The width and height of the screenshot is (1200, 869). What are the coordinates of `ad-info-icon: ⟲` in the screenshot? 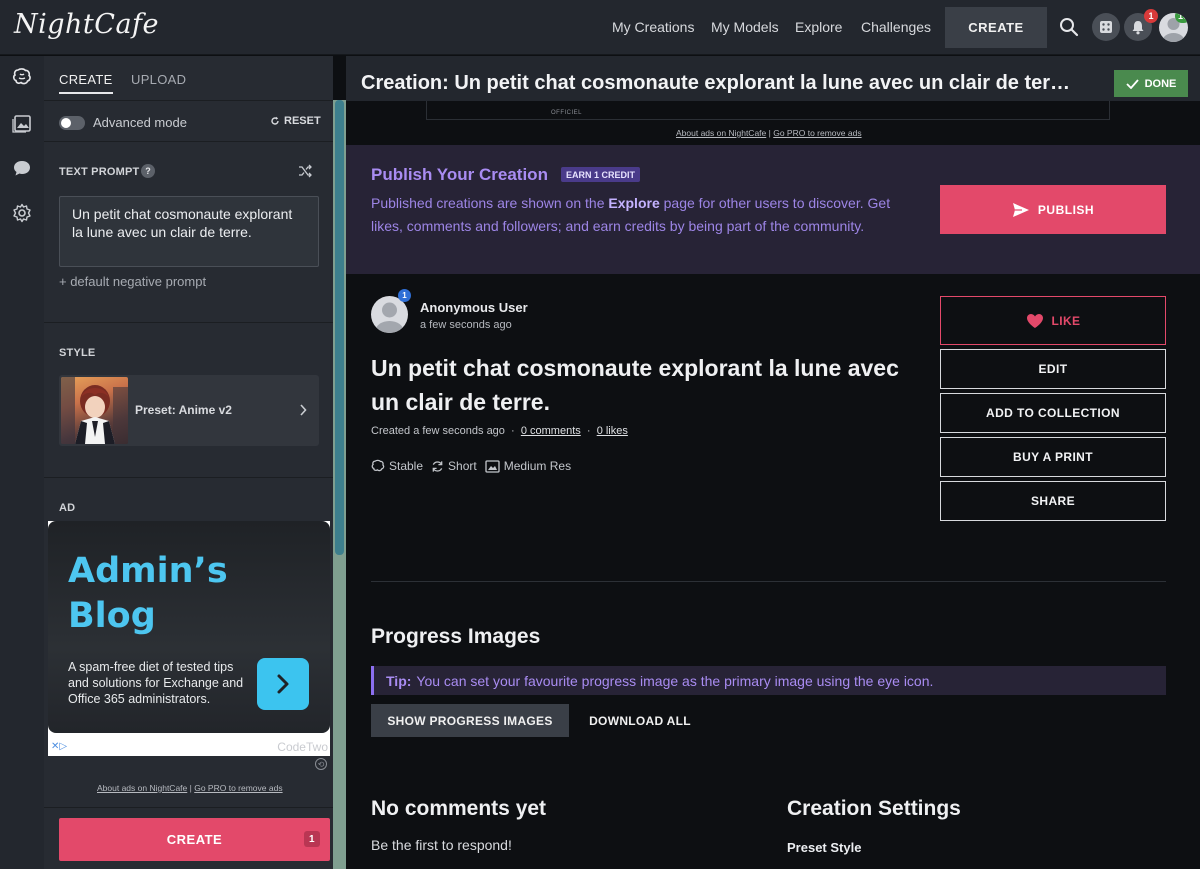 It's located at (321, 764).